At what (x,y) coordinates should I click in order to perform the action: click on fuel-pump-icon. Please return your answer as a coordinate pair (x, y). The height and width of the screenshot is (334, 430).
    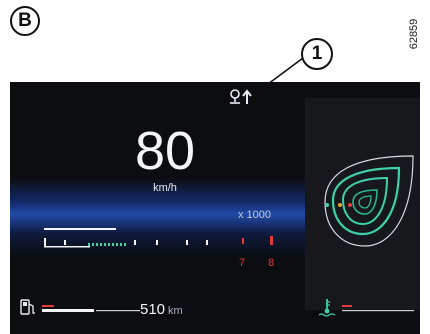
    Looking at the image, I should click on (27, 307).